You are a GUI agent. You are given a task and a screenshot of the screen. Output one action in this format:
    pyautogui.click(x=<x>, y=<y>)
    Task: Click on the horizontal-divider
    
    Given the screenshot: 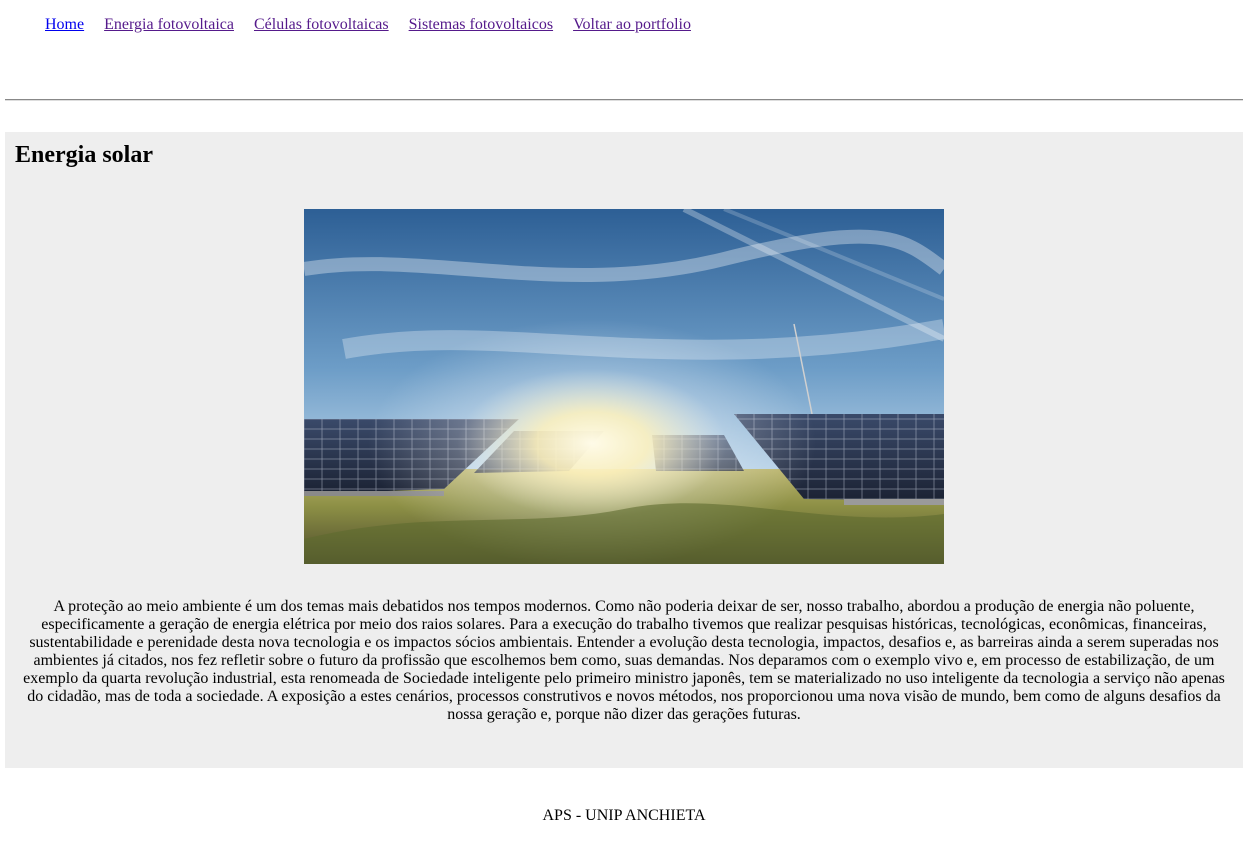 What is the action you would take?
    pyautogui.click(x=624, y=100)
    